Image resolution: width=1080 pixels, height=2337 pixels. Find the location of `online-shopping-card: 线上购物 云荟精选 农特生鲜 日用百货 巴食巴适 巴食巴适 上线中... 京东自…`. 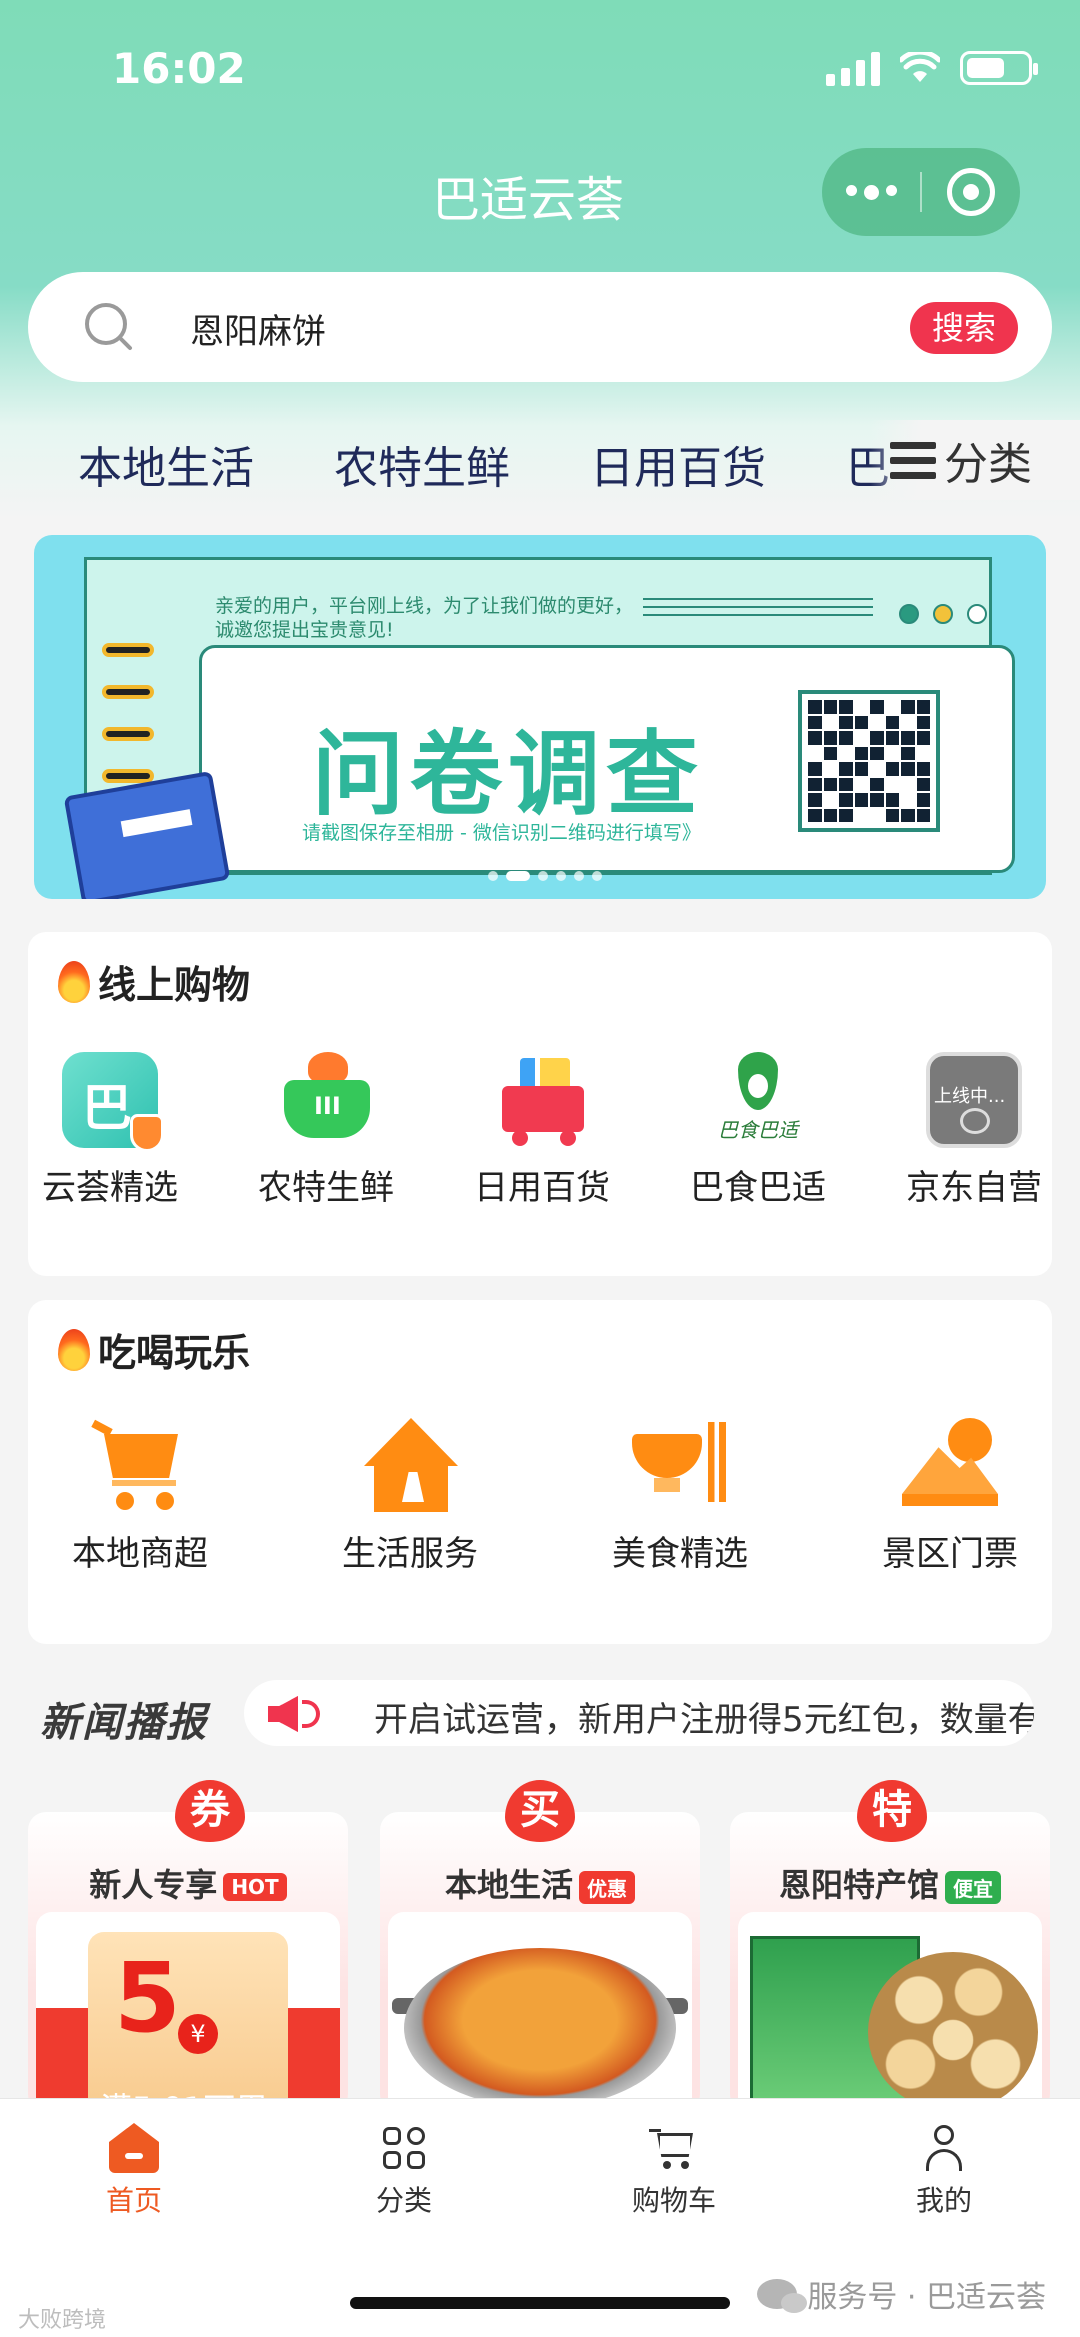

online-shopping-card: 线上购物 云荟精选 农特生鲜 日用百货 巴食巴适 巴食巴适 上线中... 京东自… is located at coordinates (540, 1104).